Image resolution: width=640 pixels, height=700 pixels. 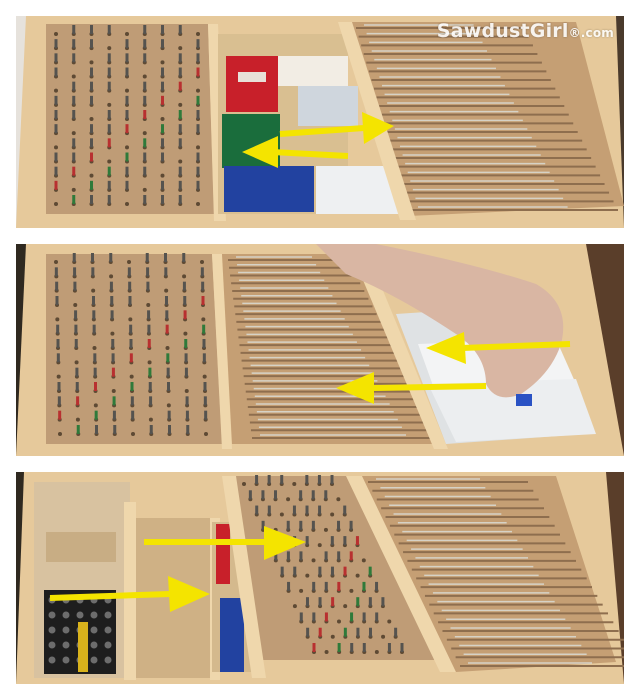 I want to click on watermark-brand: SawdustGirl, so click(x=502, y=31).